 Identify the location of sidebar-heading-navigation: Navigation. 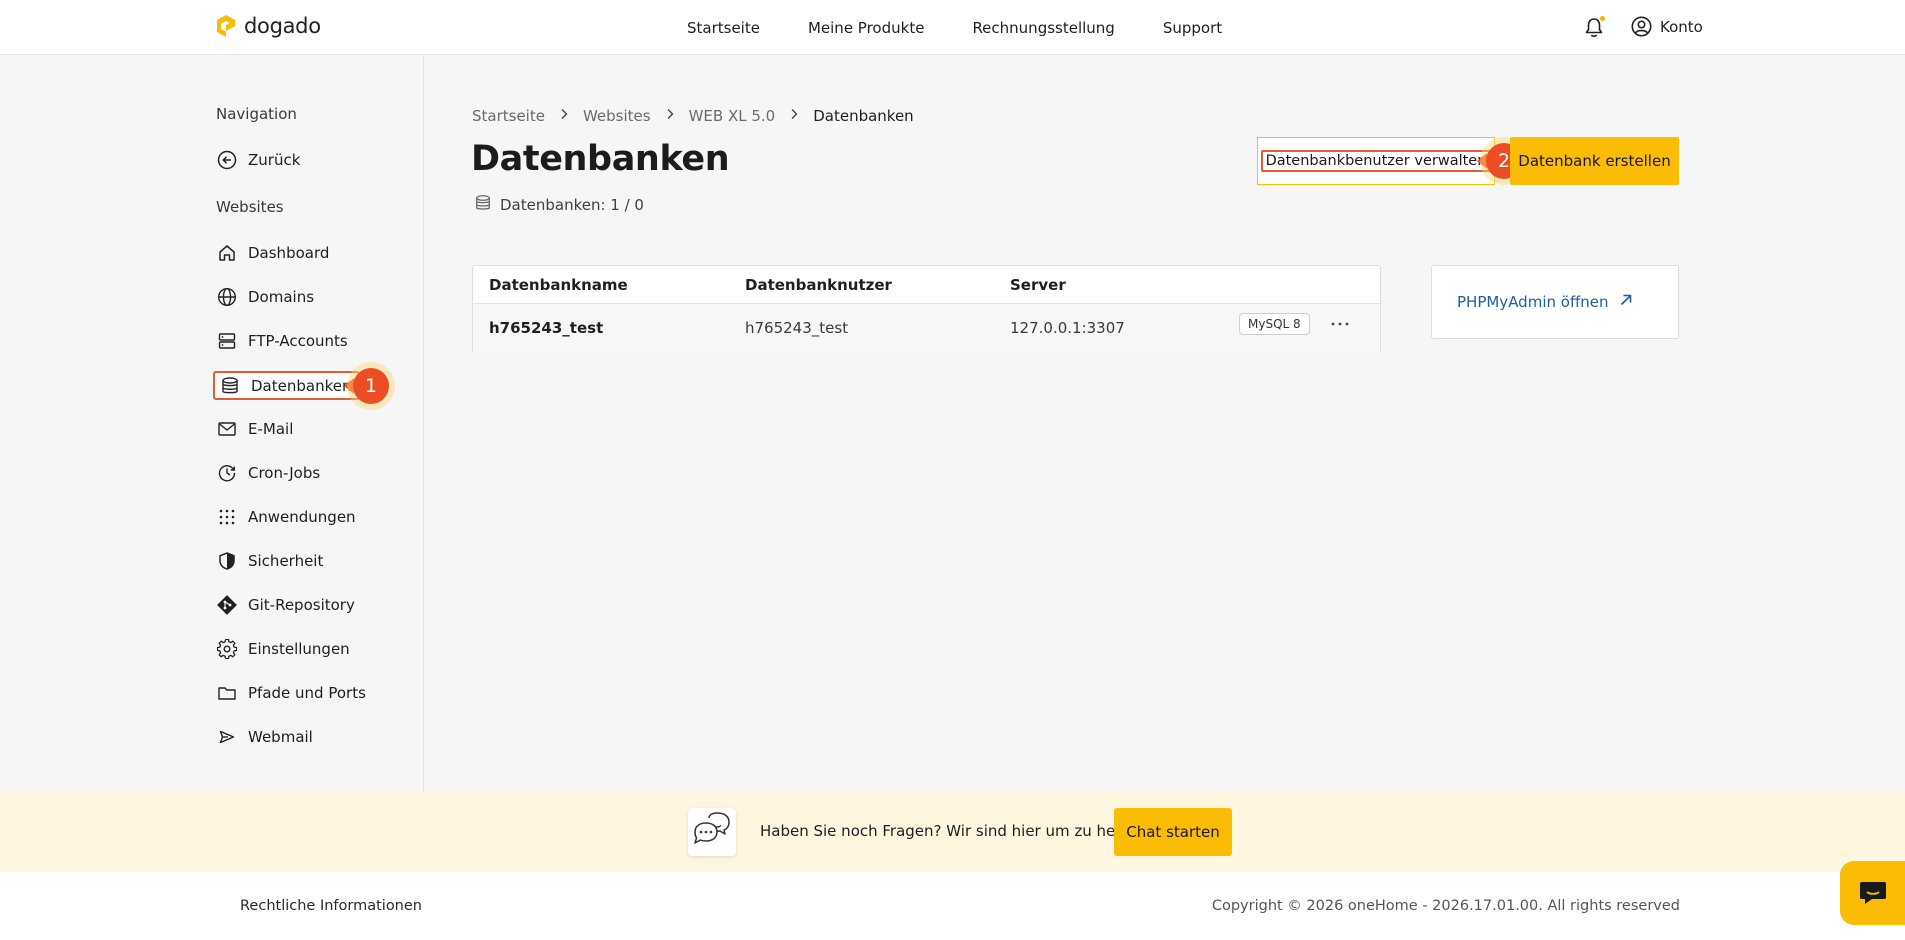
(256, 114).